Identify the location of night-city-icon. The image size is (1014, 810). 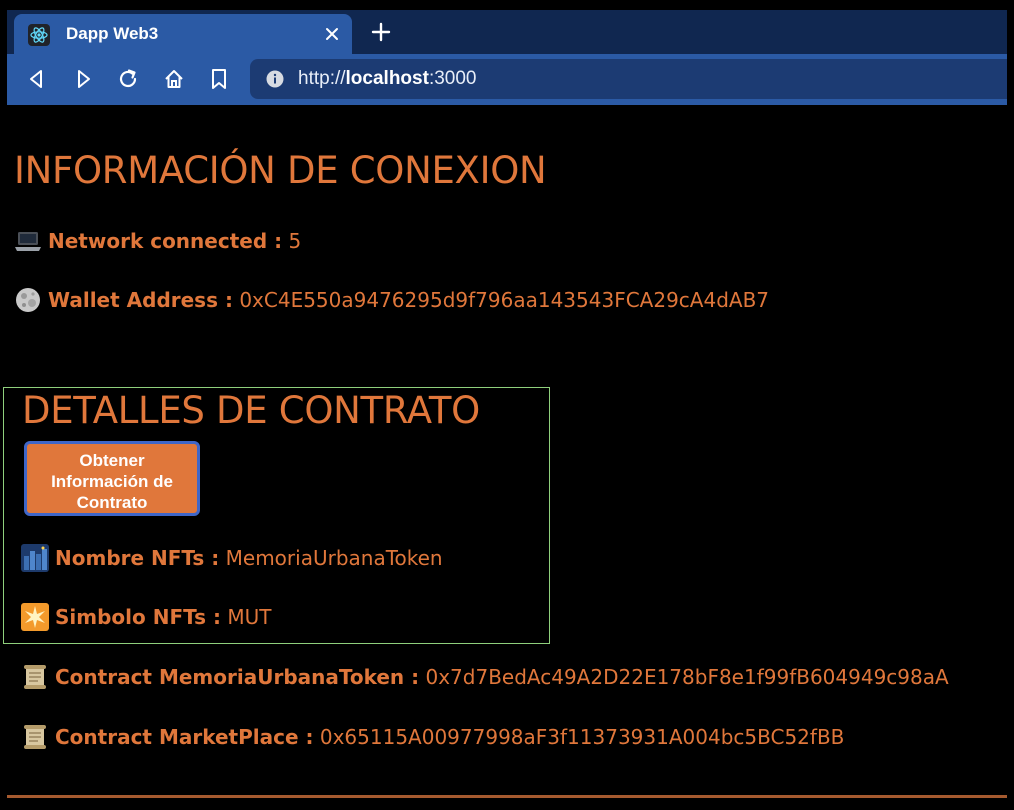
(35, 558).